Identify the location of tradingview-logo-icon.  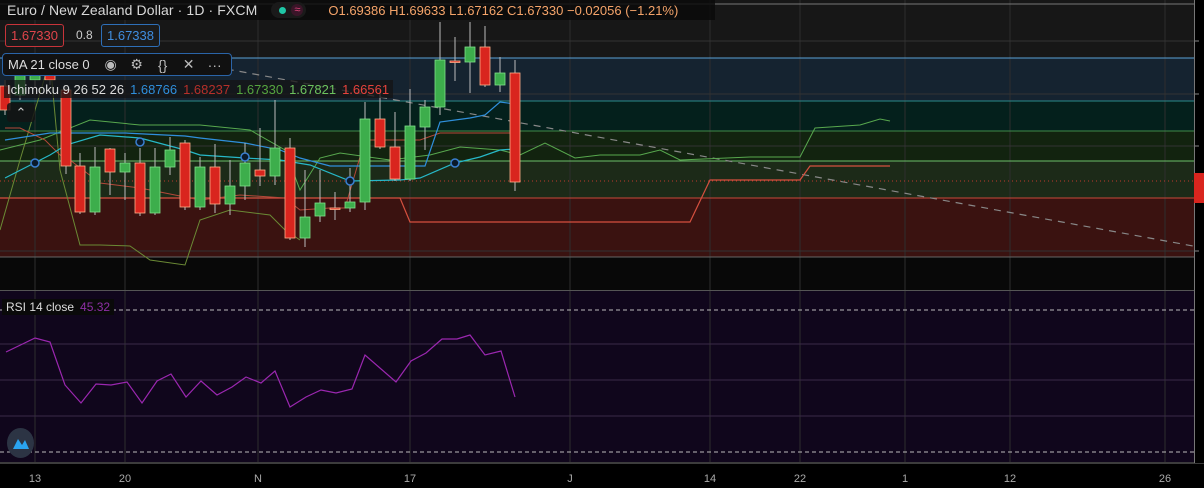
(20, 443).